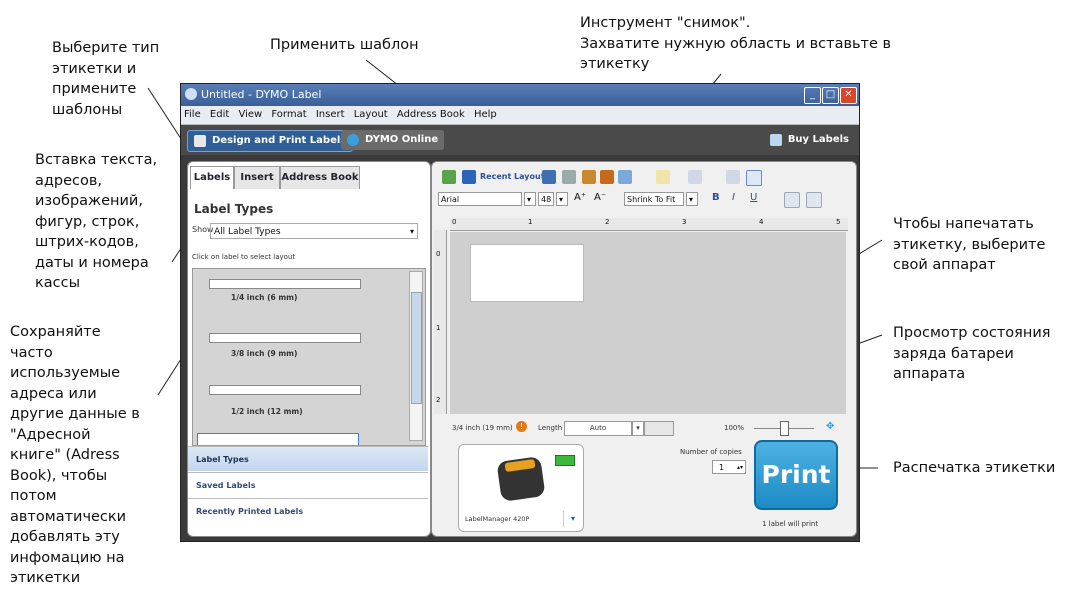 The height and width of the screenshot is (606, 1071). Describe the element at coordinates (734, 428) in the screenshot. I see `zoom-level: 100%` at that location.